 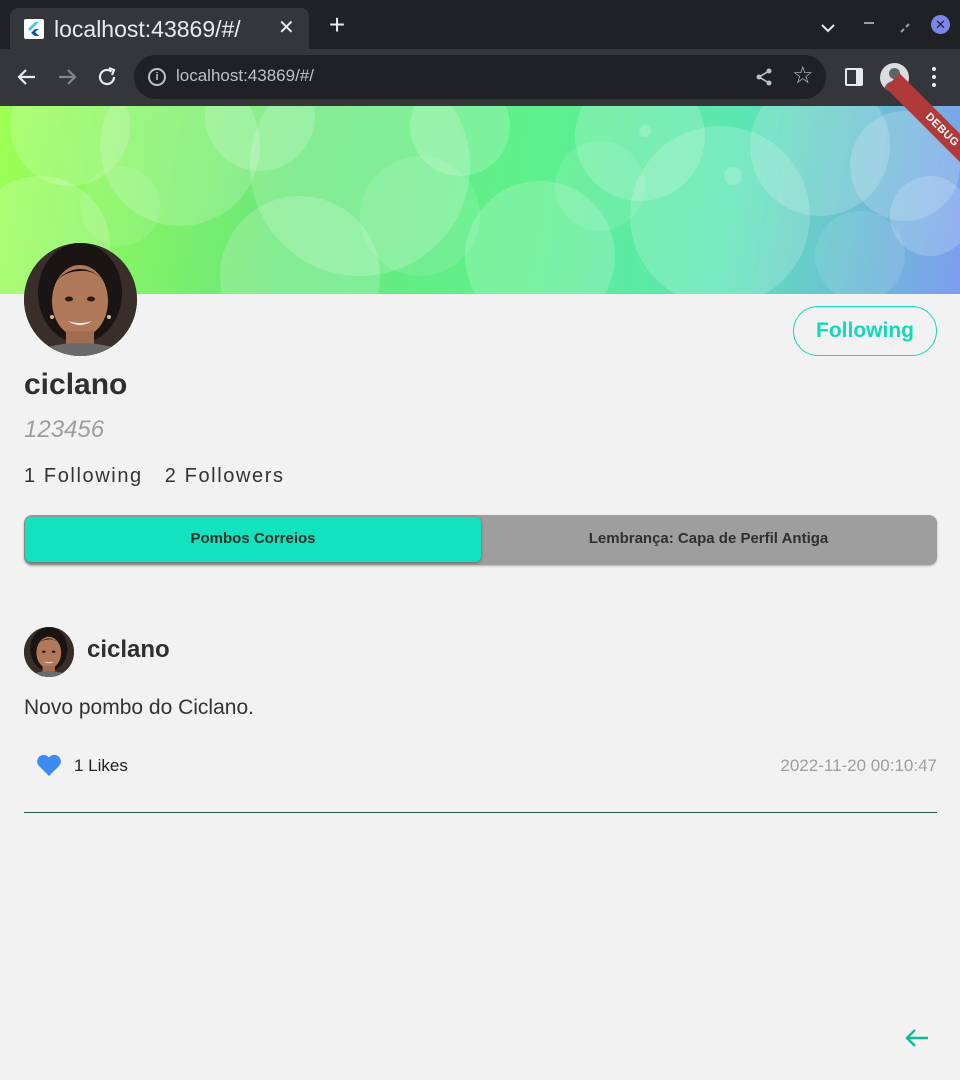 What do you see at coordinates (34, 29) in the screenshot?
I see `flutter-favicon-icon` at bounding box center [34, 29].